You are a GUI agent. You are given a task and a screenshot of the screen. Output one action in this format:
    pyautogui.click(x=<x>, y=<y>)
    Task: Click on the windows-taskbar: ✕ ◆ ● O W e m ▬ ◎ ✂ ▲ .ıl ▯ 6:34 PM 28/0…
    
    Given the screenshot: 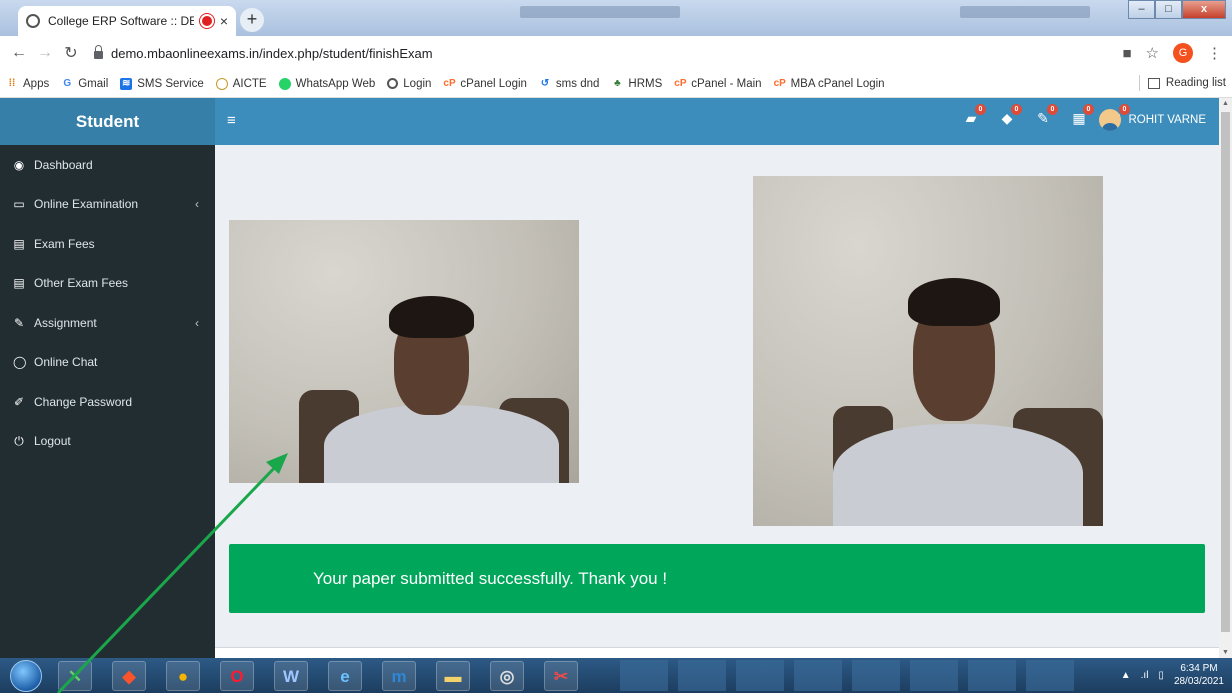 What is the action you would take?
    pyautogui.click(x=616, y=675)
    